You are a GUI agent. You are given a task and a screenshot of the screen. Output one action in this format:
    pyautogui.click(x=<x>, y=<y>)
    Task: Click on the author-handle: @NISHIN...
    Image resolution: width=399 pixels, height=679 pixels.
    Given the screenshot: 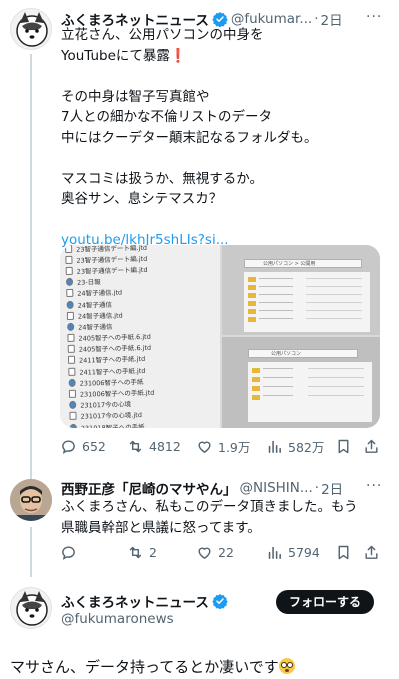 What is the action you would take?
    pyautogui.click(x=276, y=488)
    